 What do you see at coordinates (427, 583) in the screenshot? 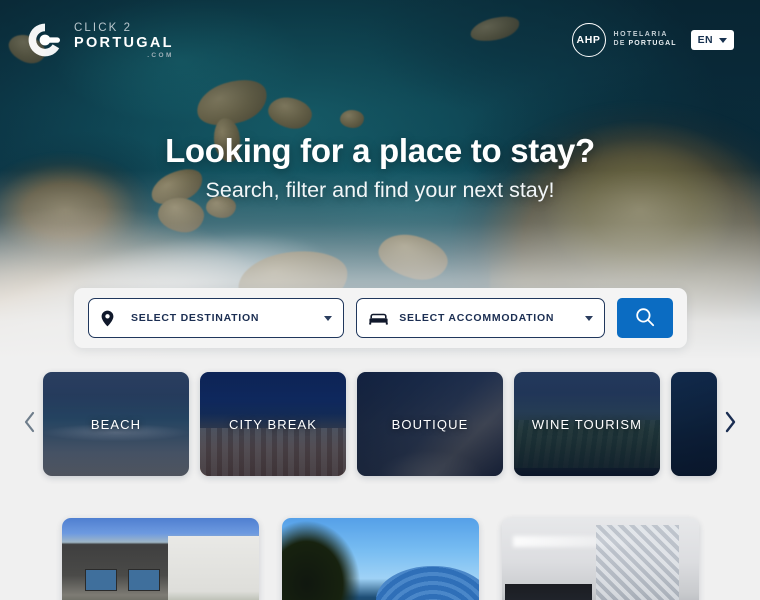
I see `building-dome-detail` at bounding box center [427, 583].